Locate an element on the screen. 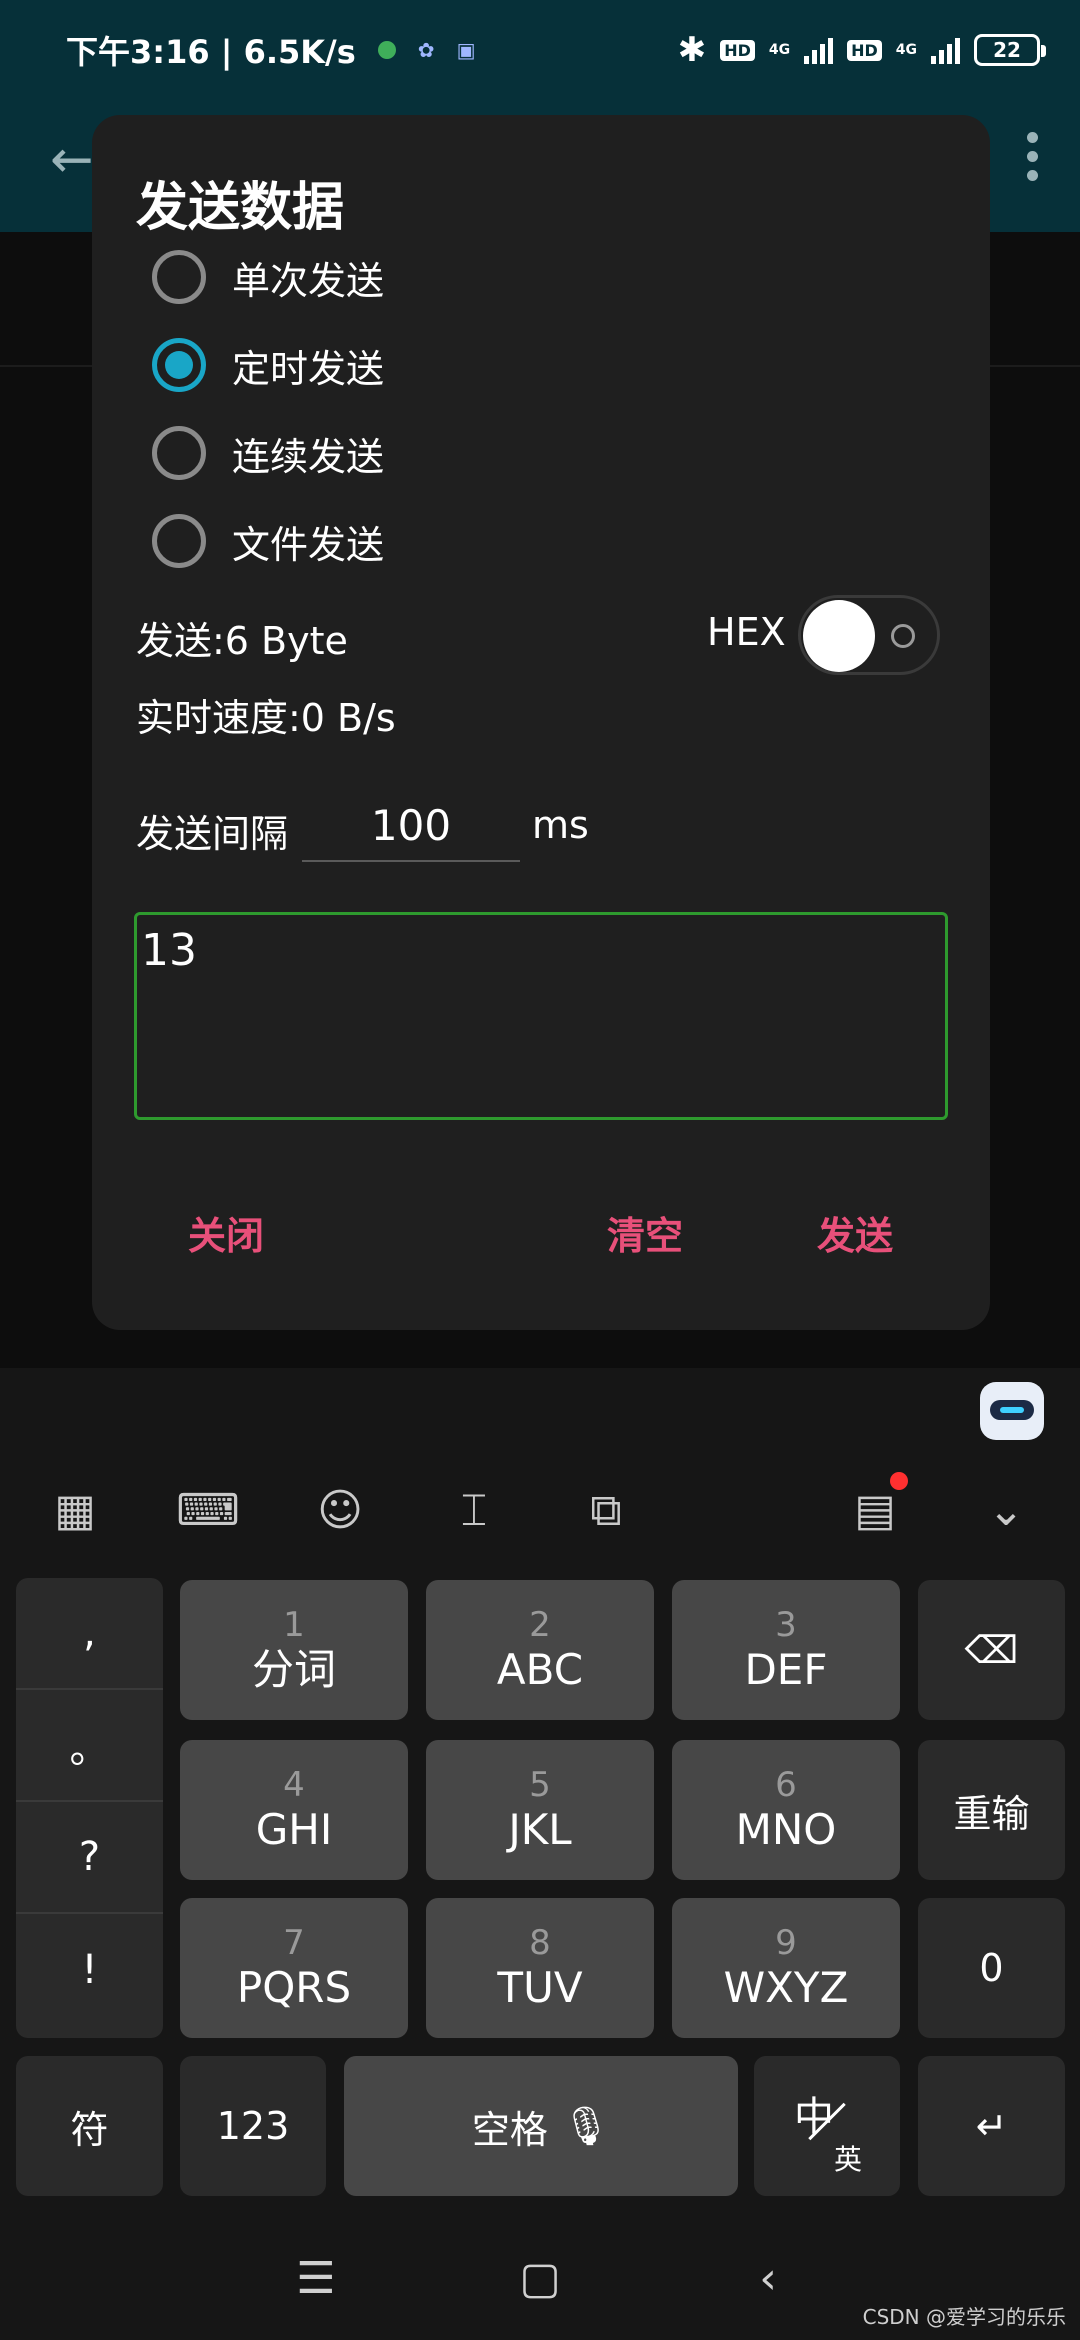 The height and width of the screenshot is (2340, 1080). radio-label: 连续发送 is located at coordinates (308, 456).